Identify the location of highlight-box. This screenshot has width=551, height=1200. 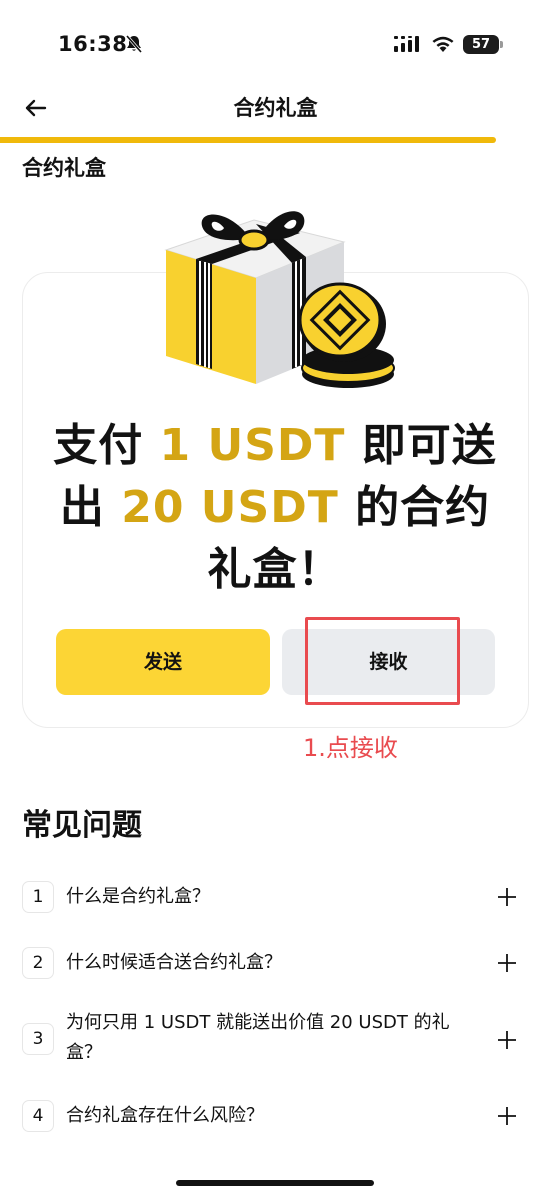
(382, 661).